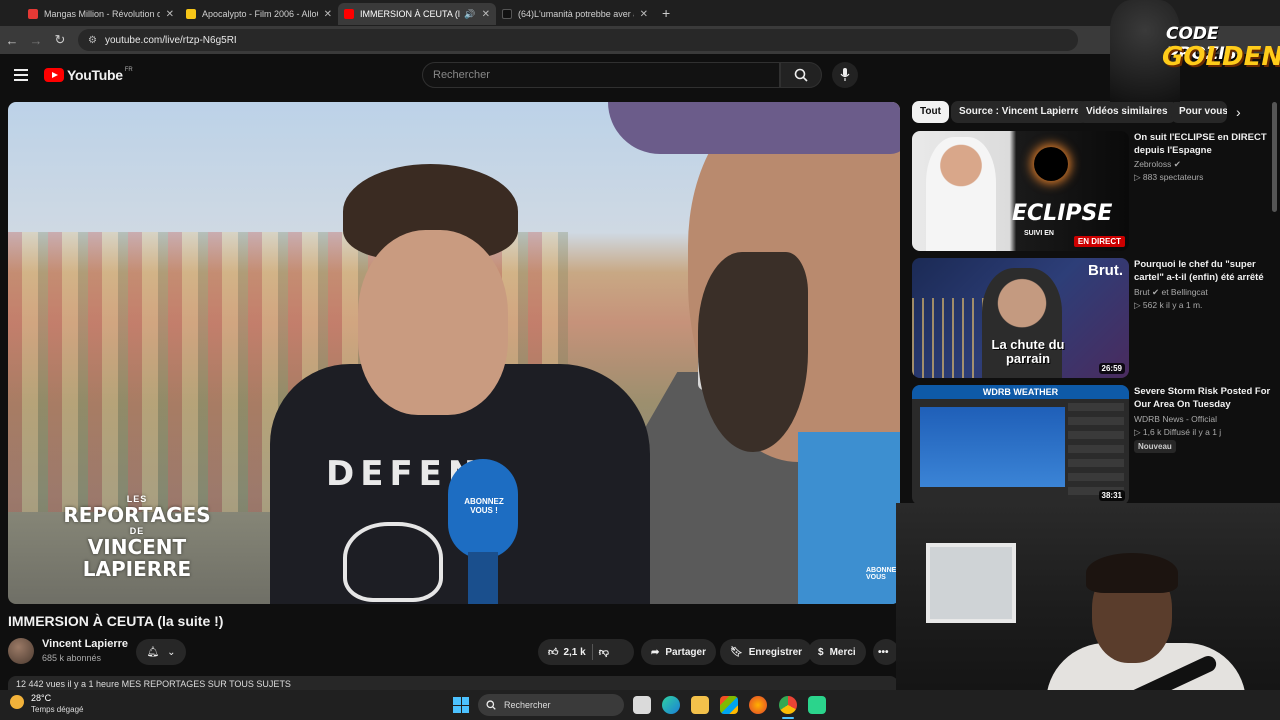 The width and height of the screenshot is (1280, 720). Describe the element at coordinates (1238, 112) in the screenshot. I see `chevron-right-icon: ›` at that location.